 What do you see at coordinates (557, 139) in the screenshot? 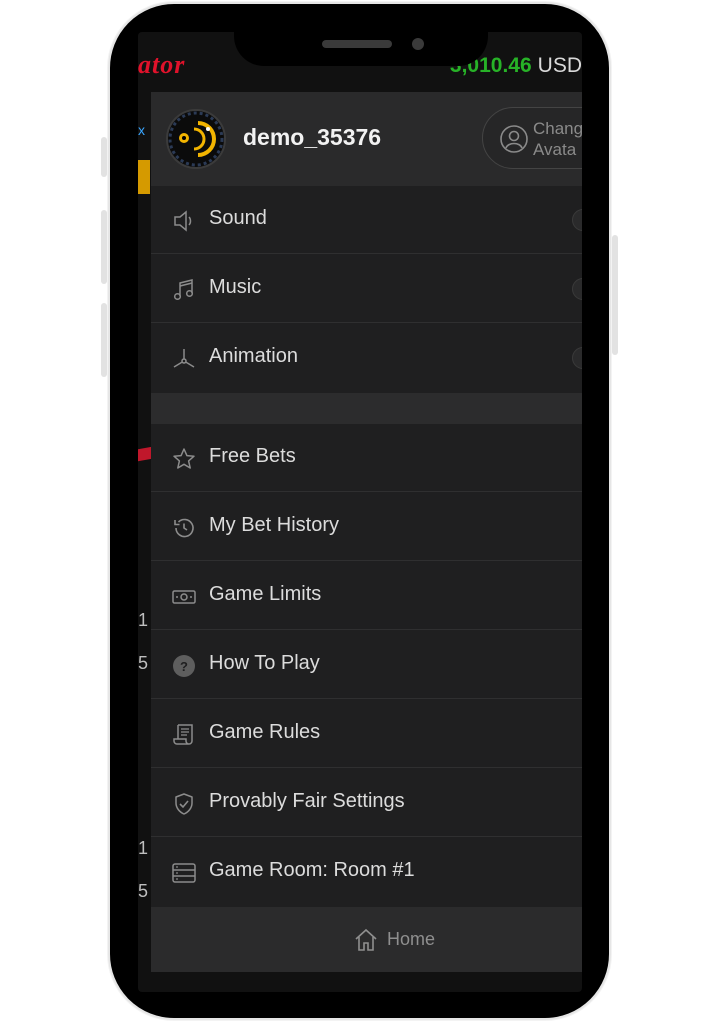
I see `change-avatar-label: Chang Avata` at bounding box center [557, 139].